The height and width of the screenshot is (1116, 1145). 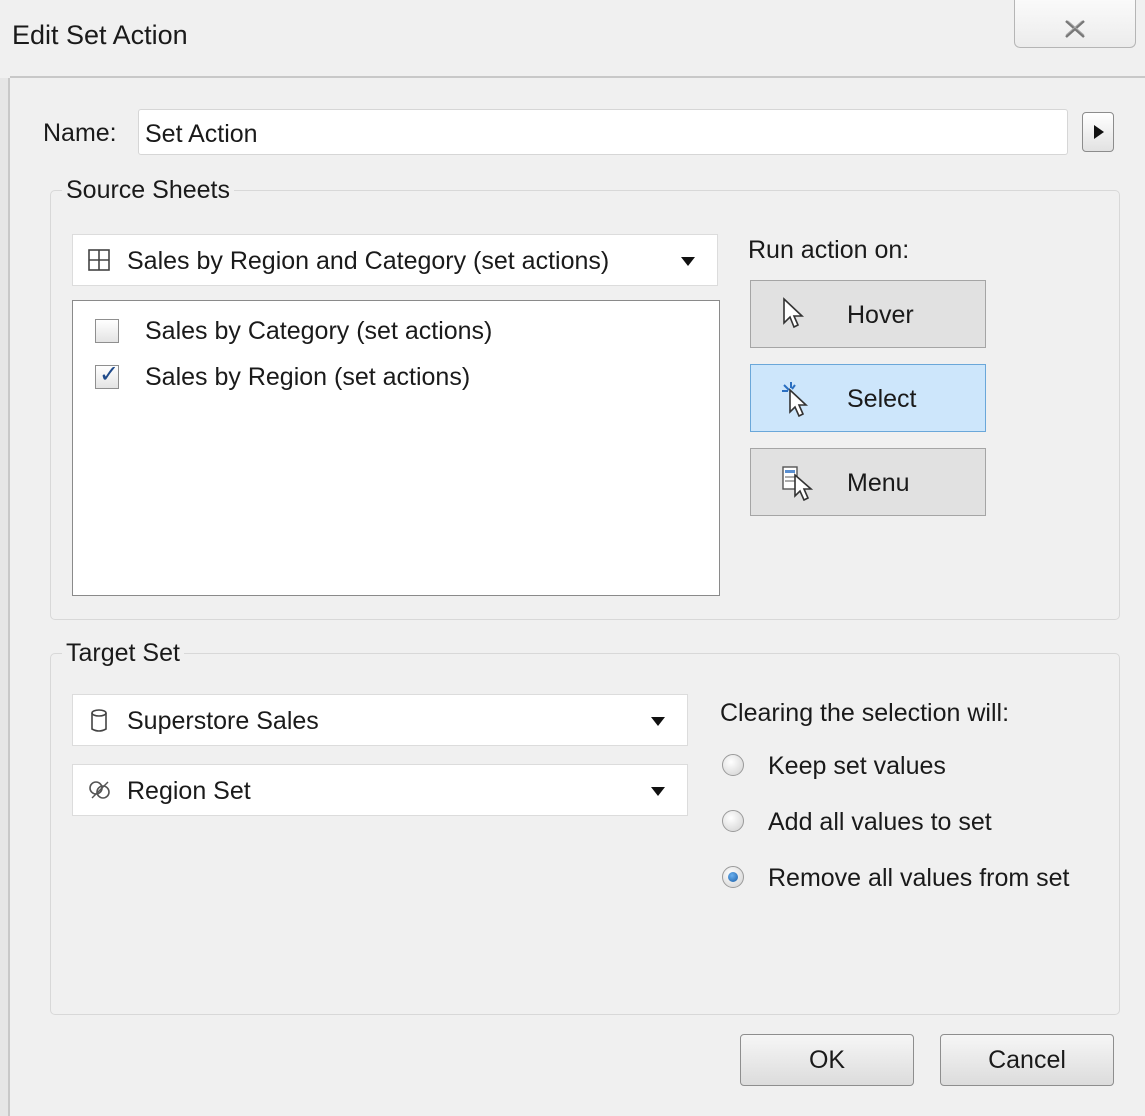 I want to click on radio-button-selected, so click(x=733, y=877).